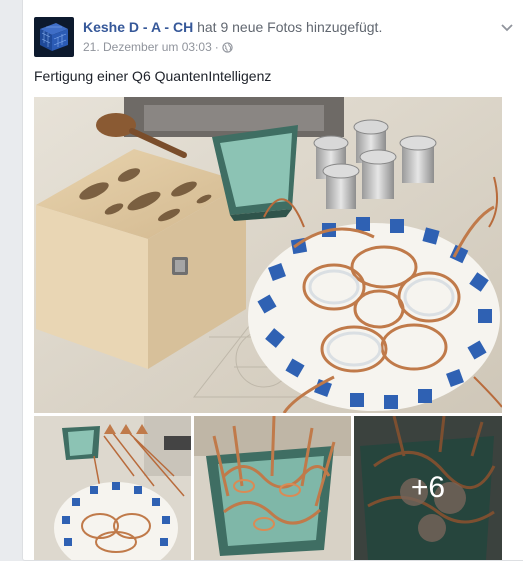 The width and height of the screenshot is (523, 561). I want to click on post-time-line: 21. Dezember um 03:03 ·, so click(284, 48).